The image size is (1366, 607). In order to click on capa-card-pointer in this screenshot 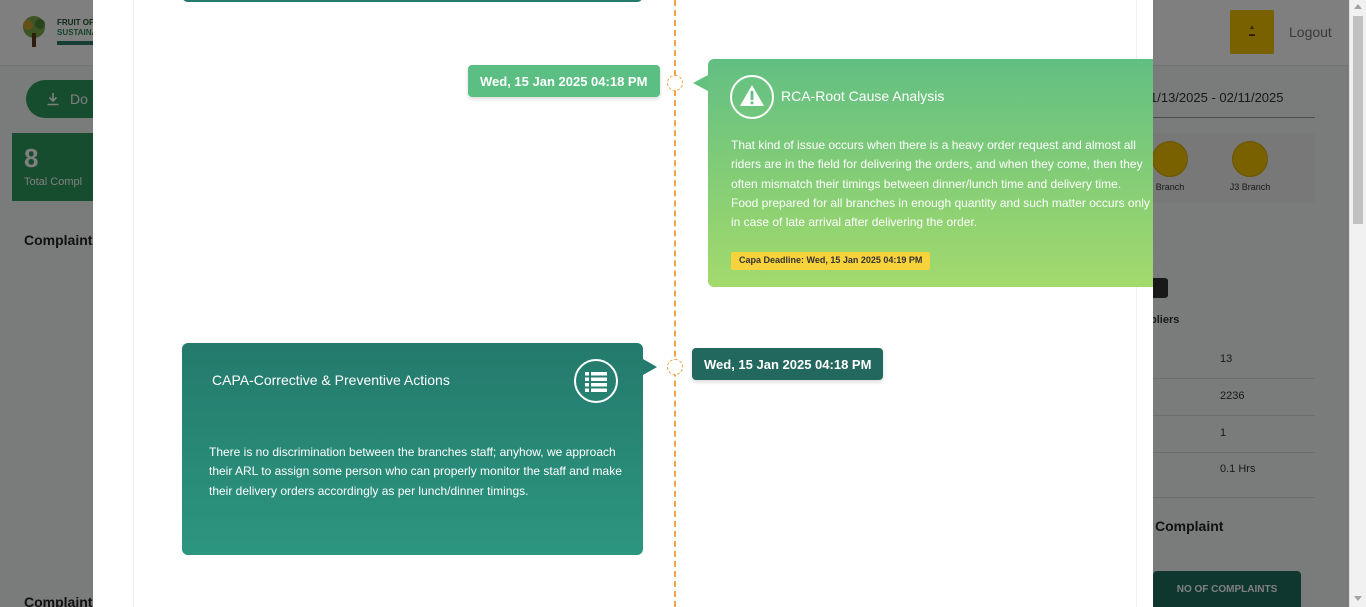, I will do `click(650, 367)`.